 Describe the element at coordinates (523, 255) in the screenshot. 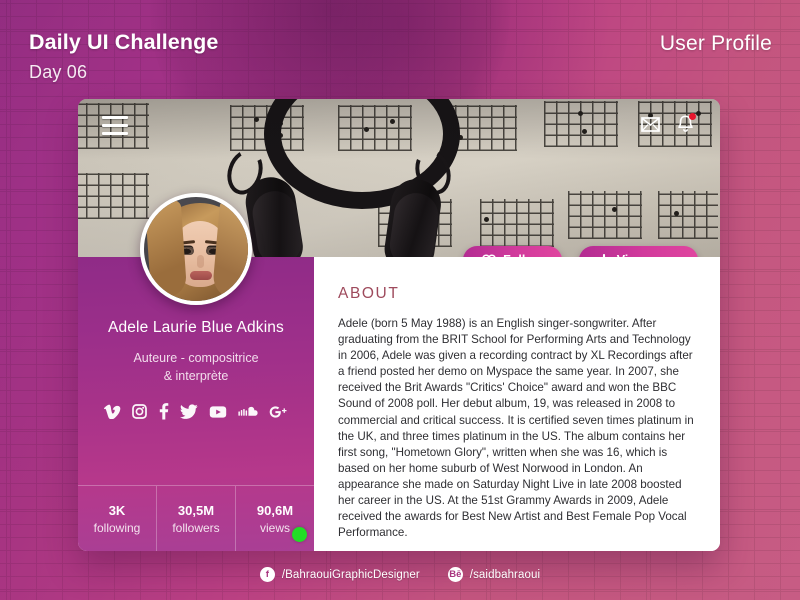

I see `follow-button-label: Follow` at that location.